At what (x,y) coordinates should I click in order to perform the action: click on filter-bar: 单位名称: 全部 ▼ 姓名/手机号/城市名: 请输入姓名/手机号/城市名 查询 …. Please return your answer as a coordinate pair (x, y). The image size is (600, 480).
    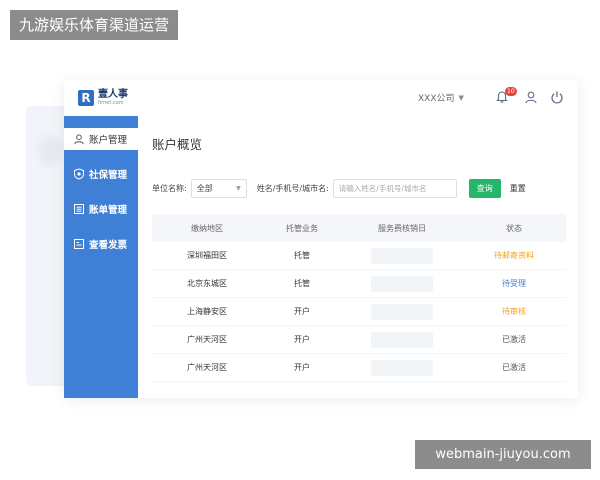
    Looking at the image, I should click on (339, 188).